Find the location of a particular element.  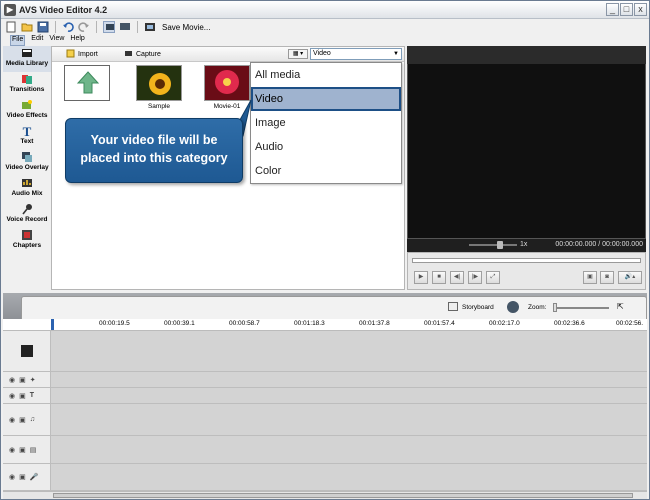

microphone-icon: 🎤 is located at coordinates (34, 477).